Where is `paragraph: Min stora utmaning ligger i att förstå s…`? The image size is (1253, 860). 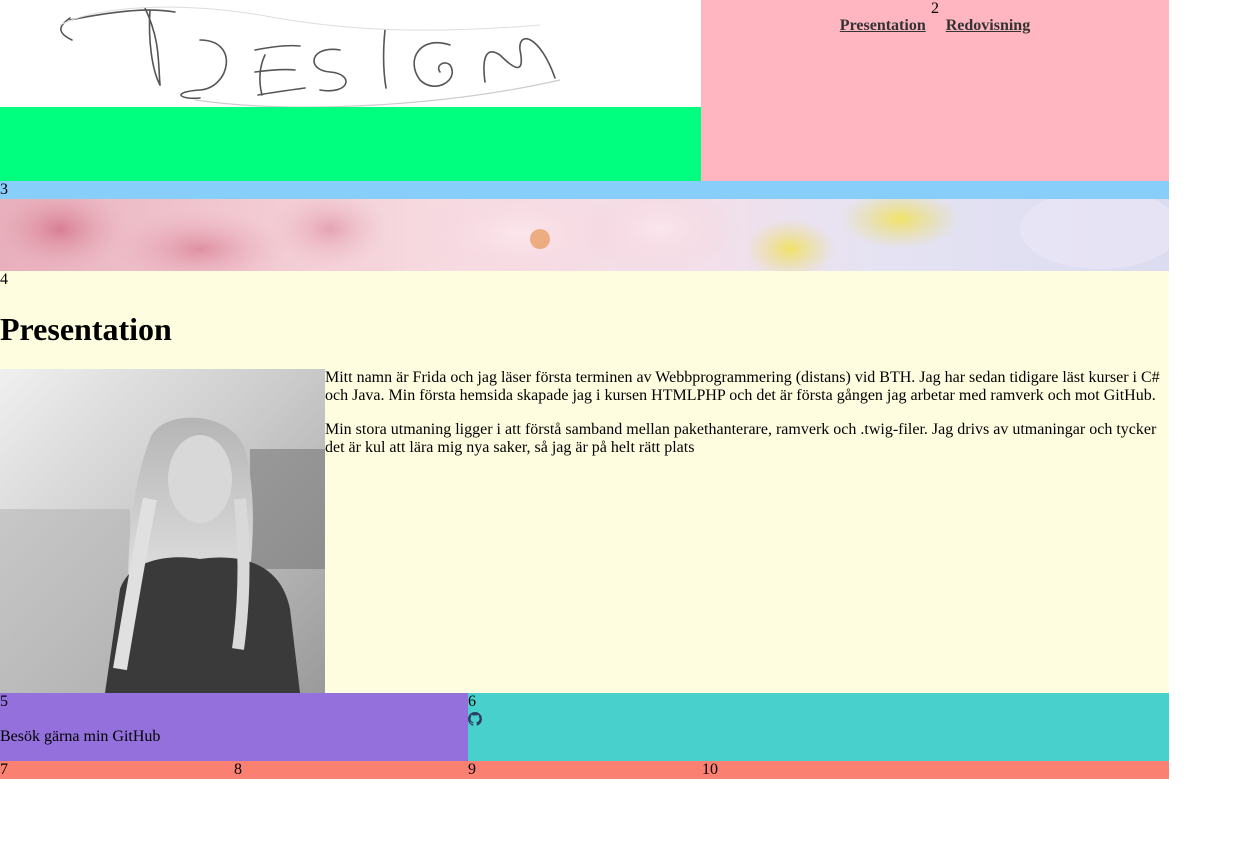 paragraph: Min stora utmaning ligger i att förstå s… is located at coordinates (741, 438).